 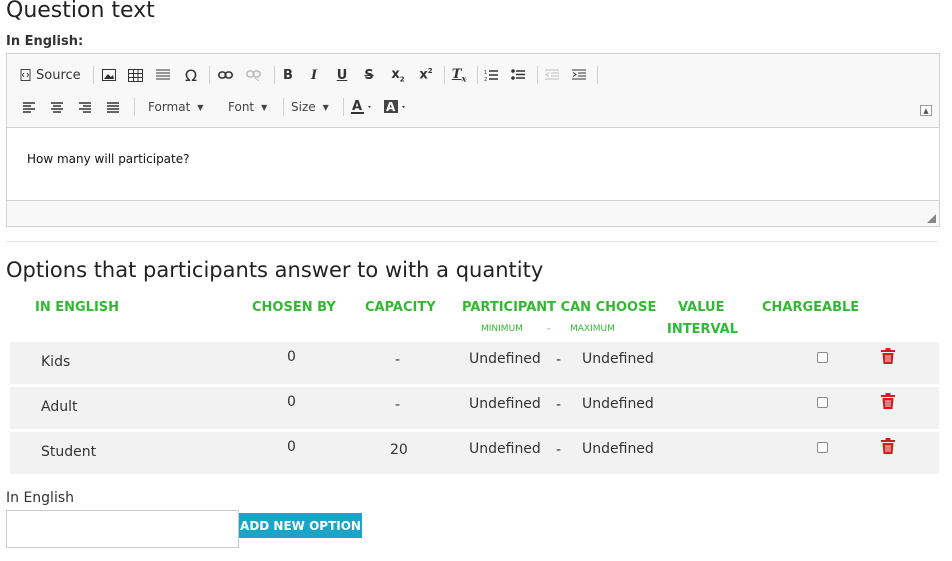 I want to click on align-right-button, so click(x=85, y=107).